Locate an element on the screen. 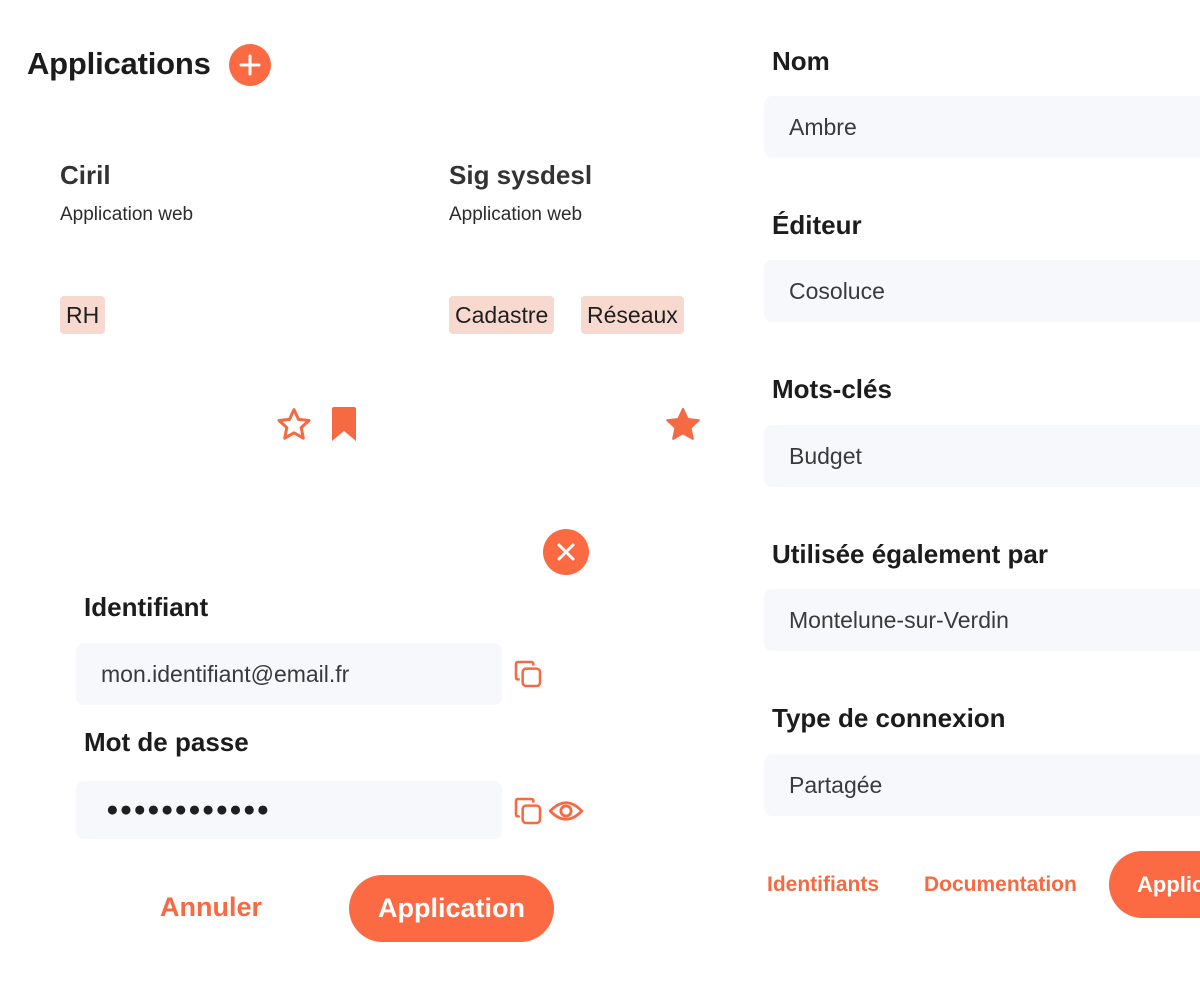  add-application-button is located at coordinates (250, 65).